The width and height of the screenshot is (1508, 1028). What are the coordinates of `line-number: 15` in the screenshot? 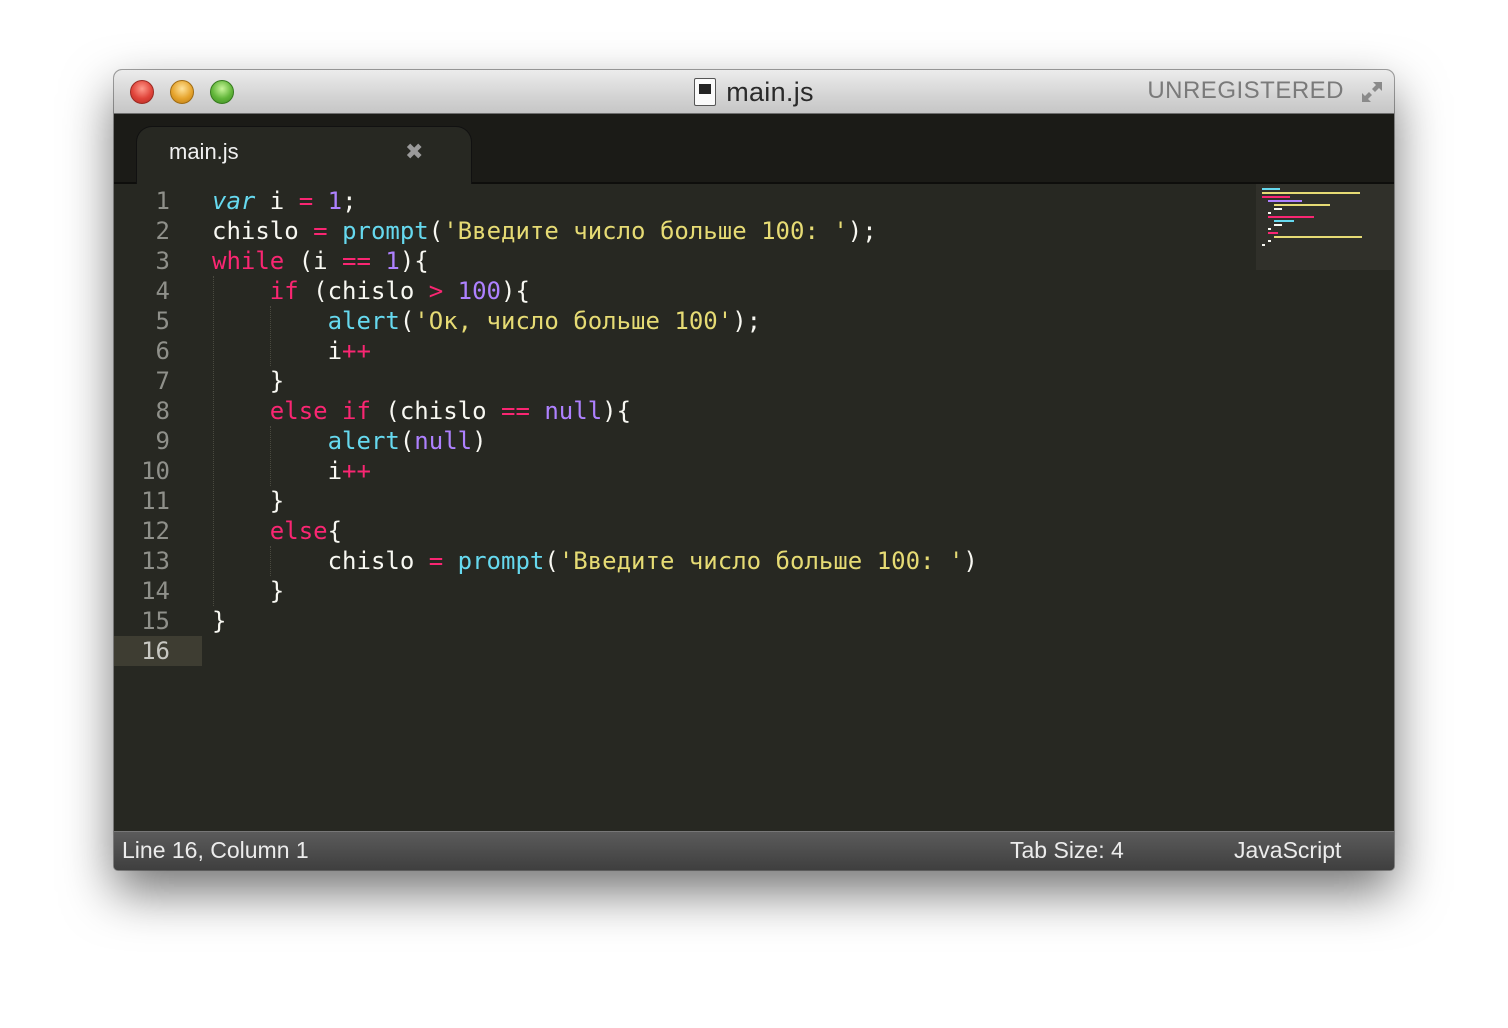 It's located at (155, 621).